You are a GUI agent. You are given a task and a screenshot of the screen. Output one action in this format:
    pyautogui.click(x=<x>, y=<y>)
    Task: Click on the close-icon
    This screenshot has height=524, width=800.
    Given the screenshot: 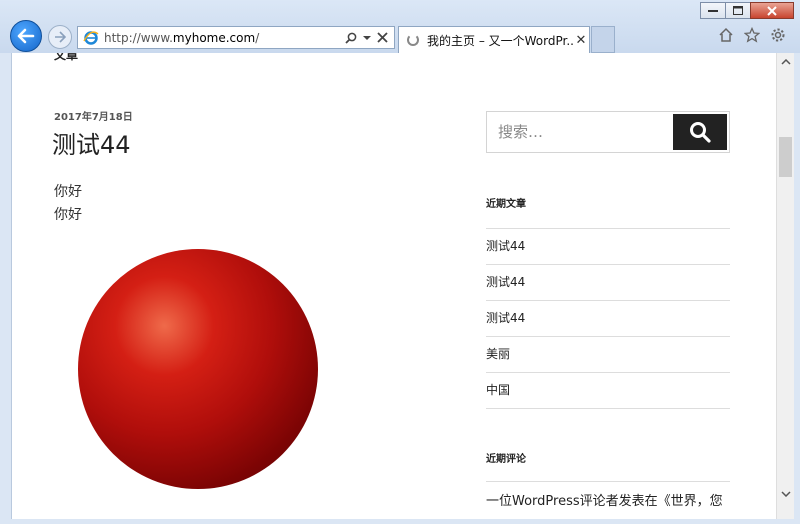 What is the action you would take?
    pyautogui.click(x=772, y=10)
    